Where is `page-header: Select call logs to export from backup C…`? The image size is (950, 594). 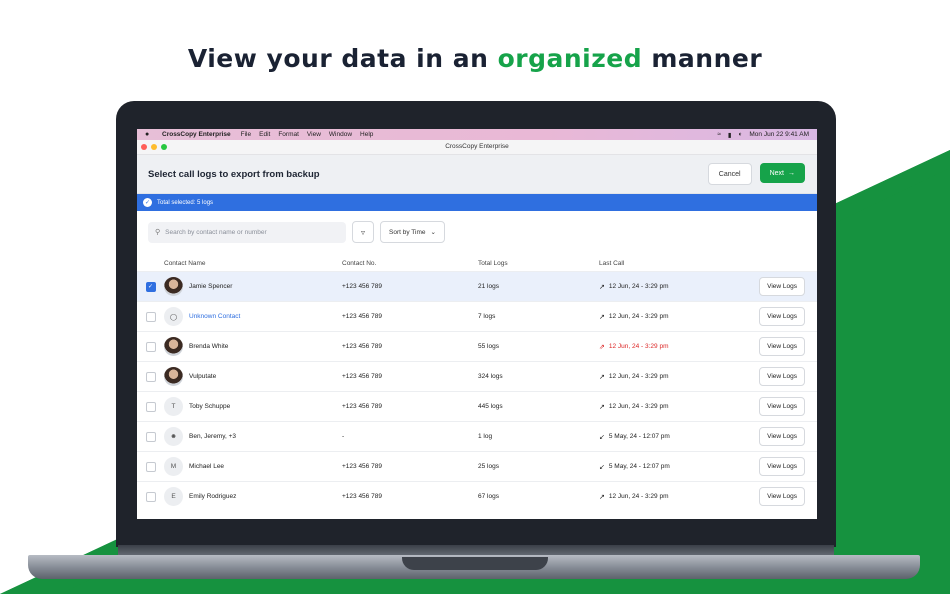
page-header: Select call logs to export from backup C… is located at coordinates (477, 174).